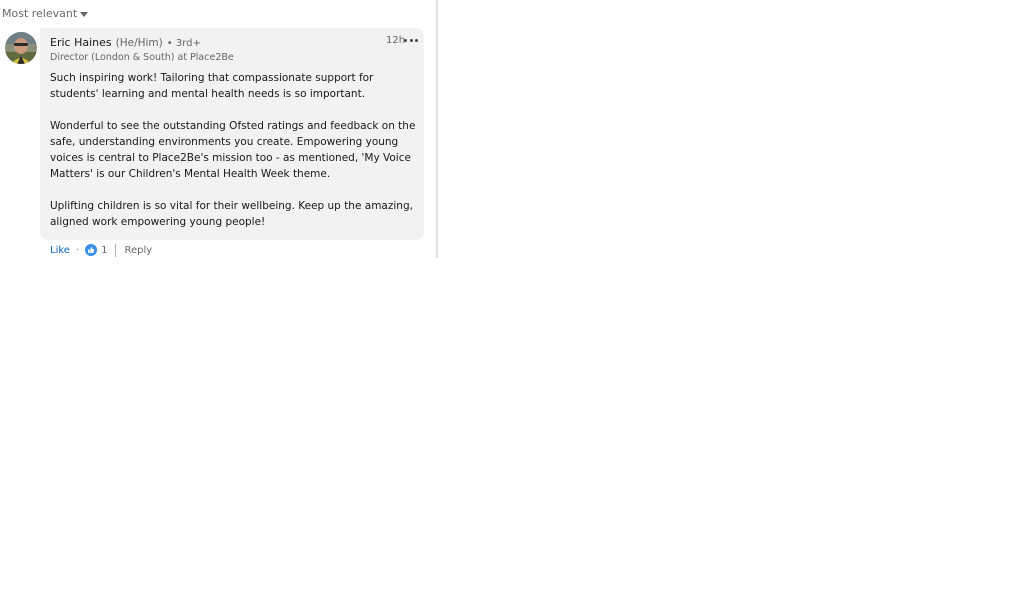  What do you see at coordinates (139, 250) in the screenshot?
I see `reply-button: Reply` at bounding box center [139, 250].